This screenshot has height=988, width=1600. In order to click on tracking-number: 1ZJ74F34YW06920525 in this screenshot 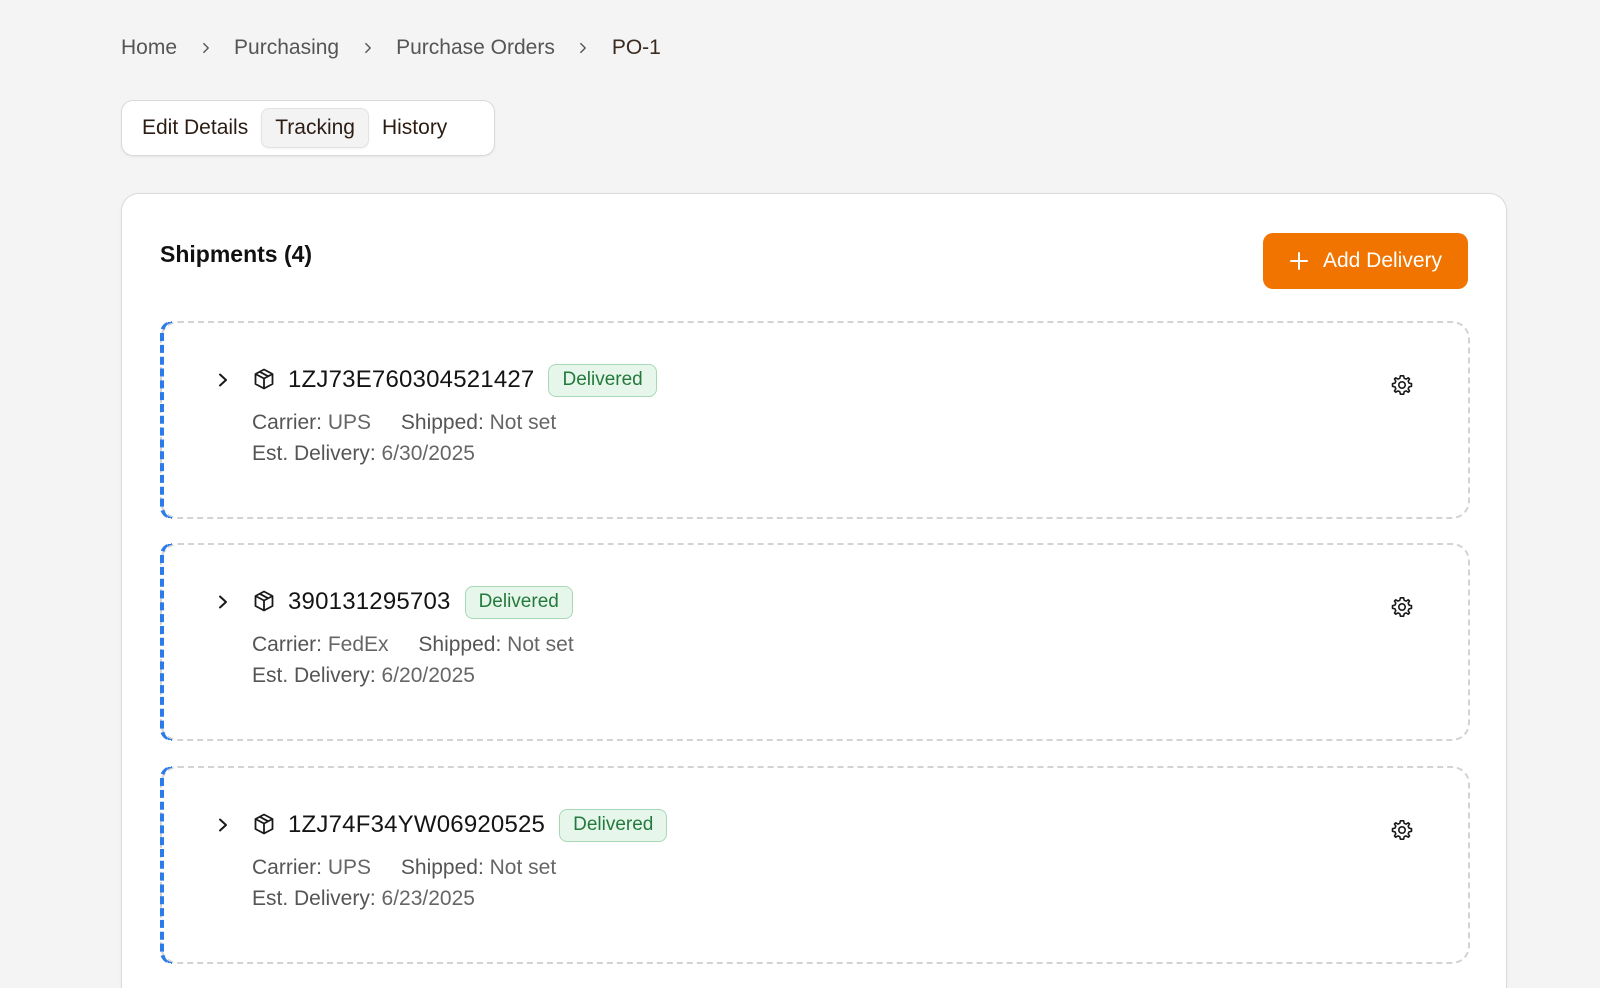, I will do `click(416, 825)`.